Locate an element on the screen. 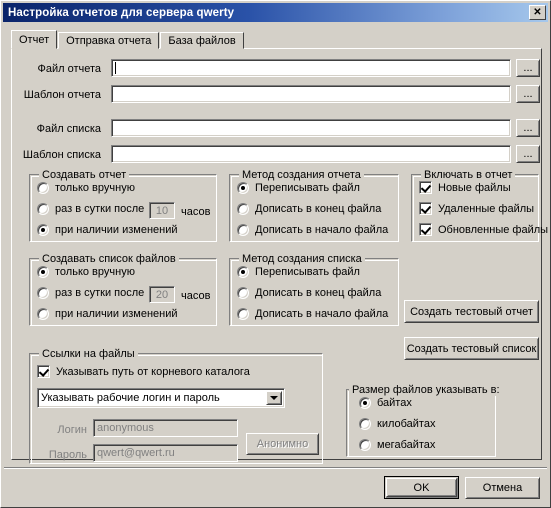  checkbox-deleted-files: Удаленные файлы is located at coordinates (476, 208).